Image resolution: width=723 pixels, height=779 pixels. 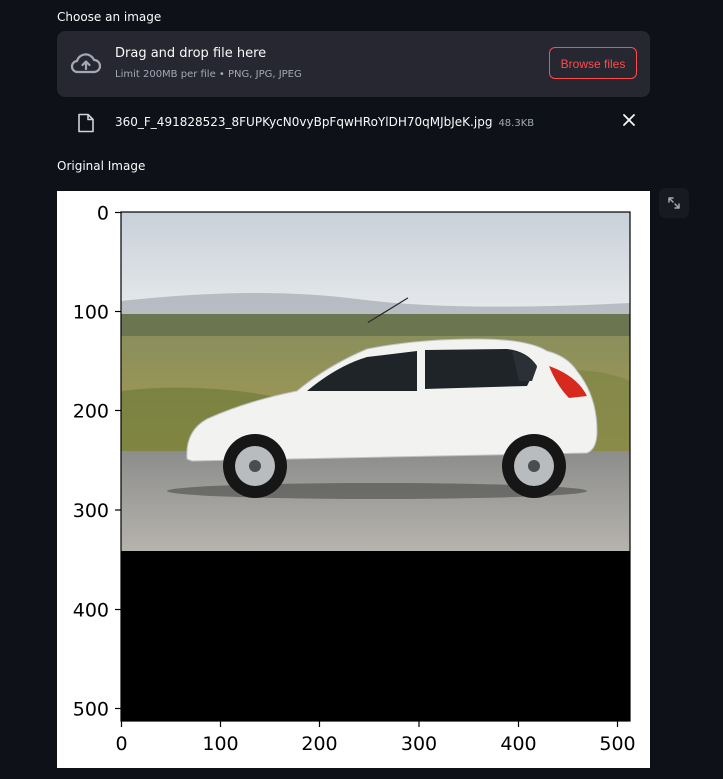 I want to click on y-tick-label: 200, so click(x=91, y=412).